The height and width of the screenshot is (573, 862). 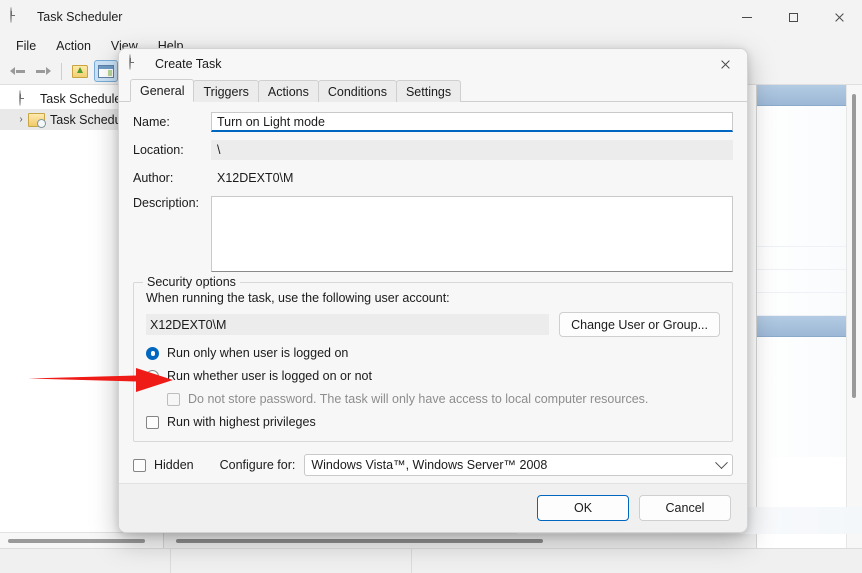 I want to click on tab-general: General, so click(x=162, y=90).